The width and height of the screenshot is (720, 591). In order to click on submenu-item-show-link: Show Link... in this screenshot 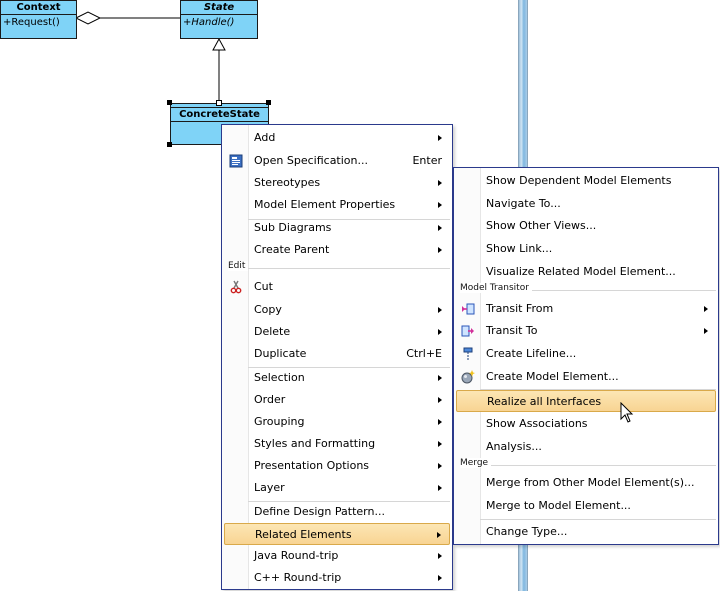, I will do `click(586, 249)`.